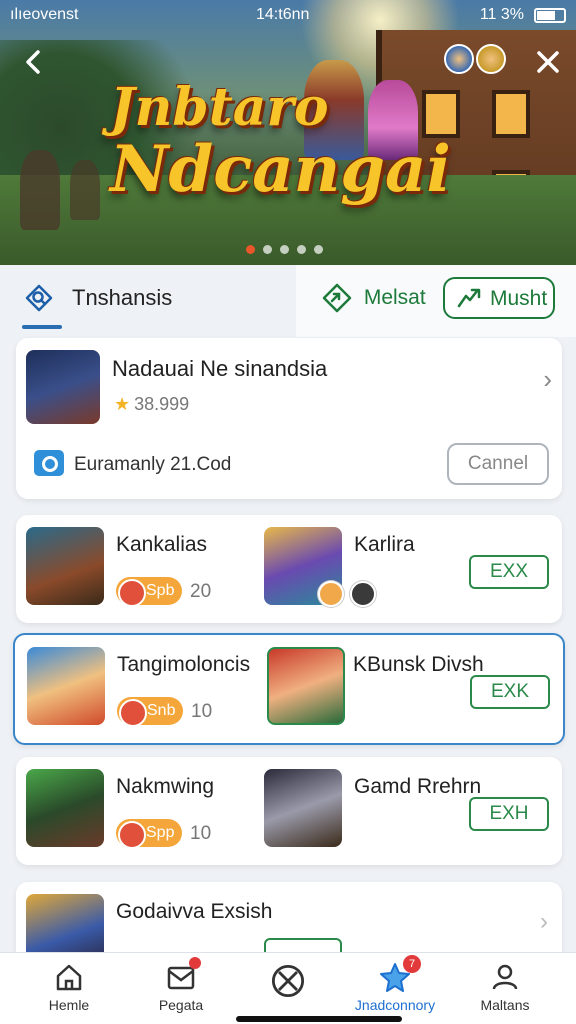 The image size is (576, 1024). What do you see at coordinates (412, 964) in the screenshot?
I see `notification-badge: 7` at bounding box center [412, 964].